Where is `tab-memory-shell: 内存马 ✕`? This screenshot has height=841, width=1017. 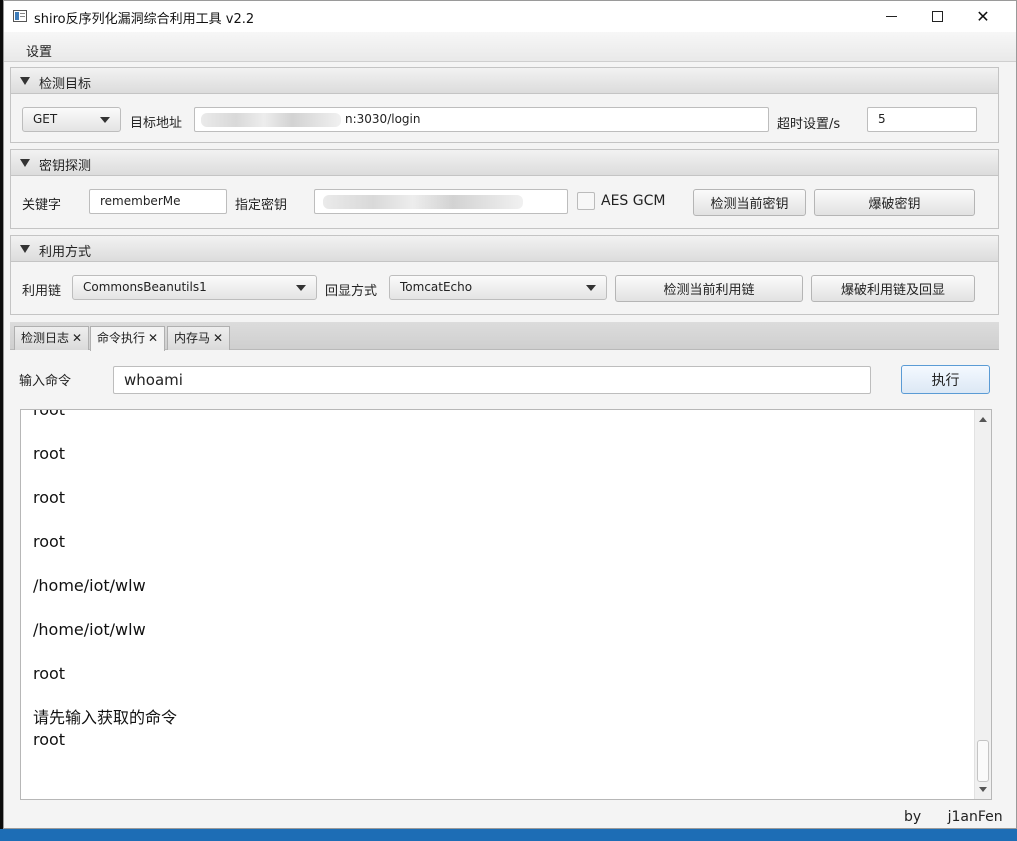
tab-memory-shell: 内存马 ✕ is located at coordinates (199, 338).